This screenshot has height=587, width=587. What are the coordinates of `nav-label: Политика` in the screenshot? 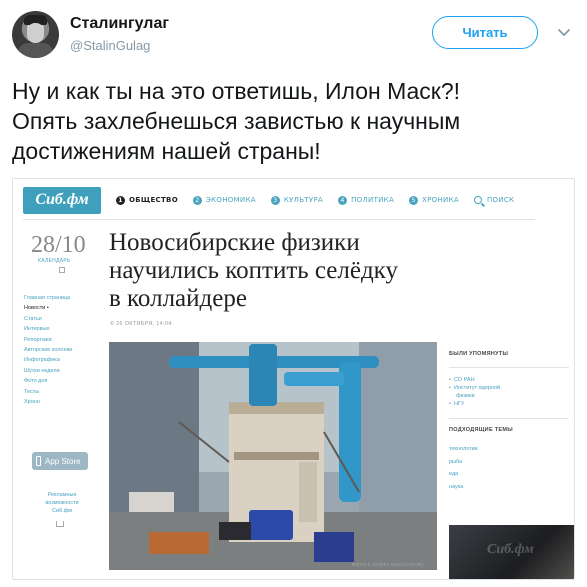 It's located at (373, 200).